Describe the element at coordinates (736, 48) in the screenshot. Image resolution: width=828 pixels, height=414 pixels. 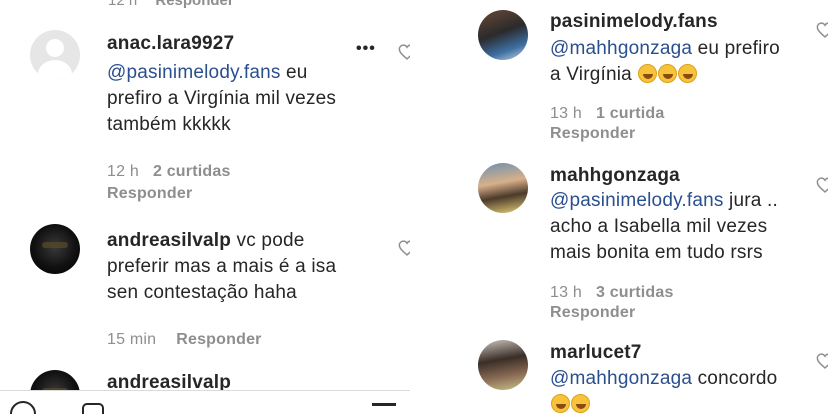
I see `comment-text-line: eu prefiro` at that location.